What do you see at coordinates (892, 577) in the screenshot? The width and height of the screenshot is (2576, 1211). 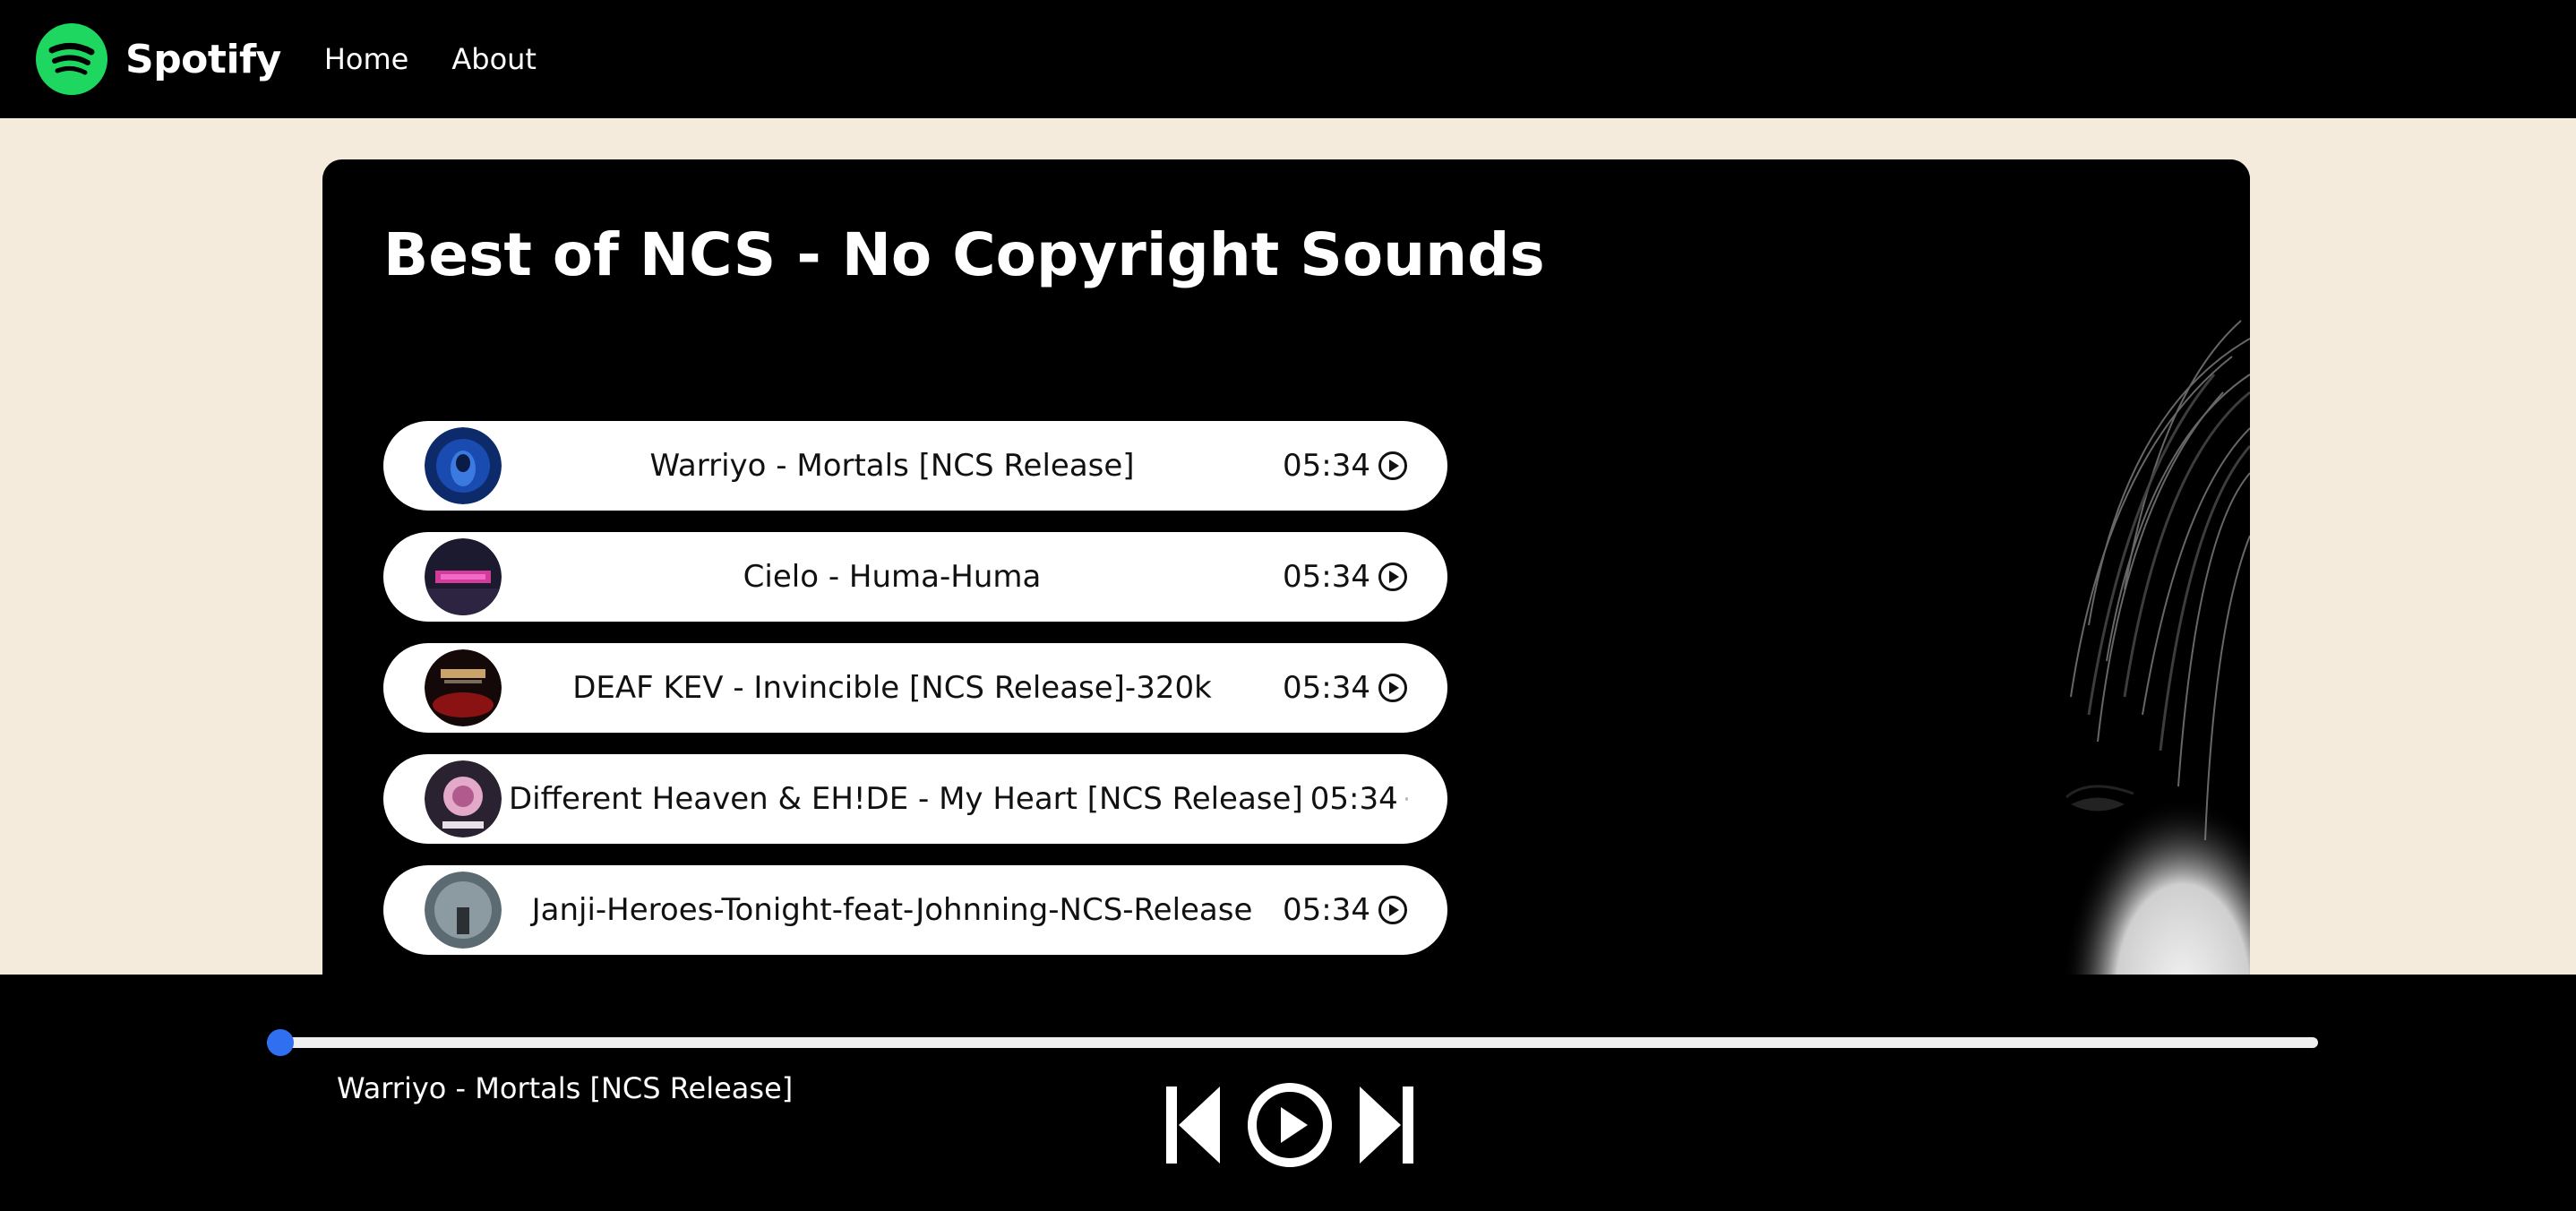 I see `song-title: Cielo - Huma-Huma` at bounding box center [892, 577].